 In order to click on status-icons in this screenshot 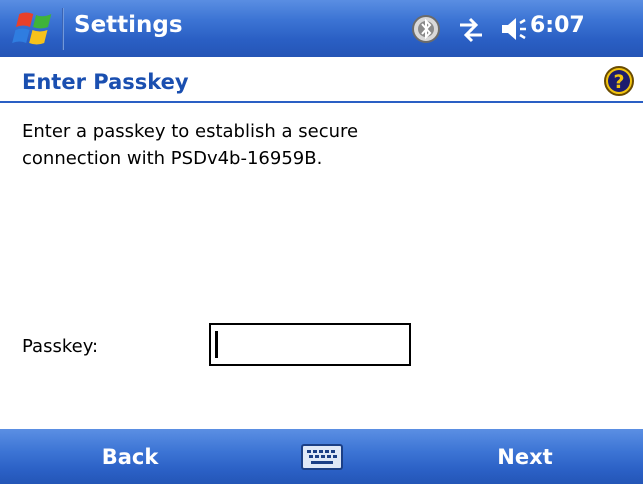, I will do `click(469, 29)`.